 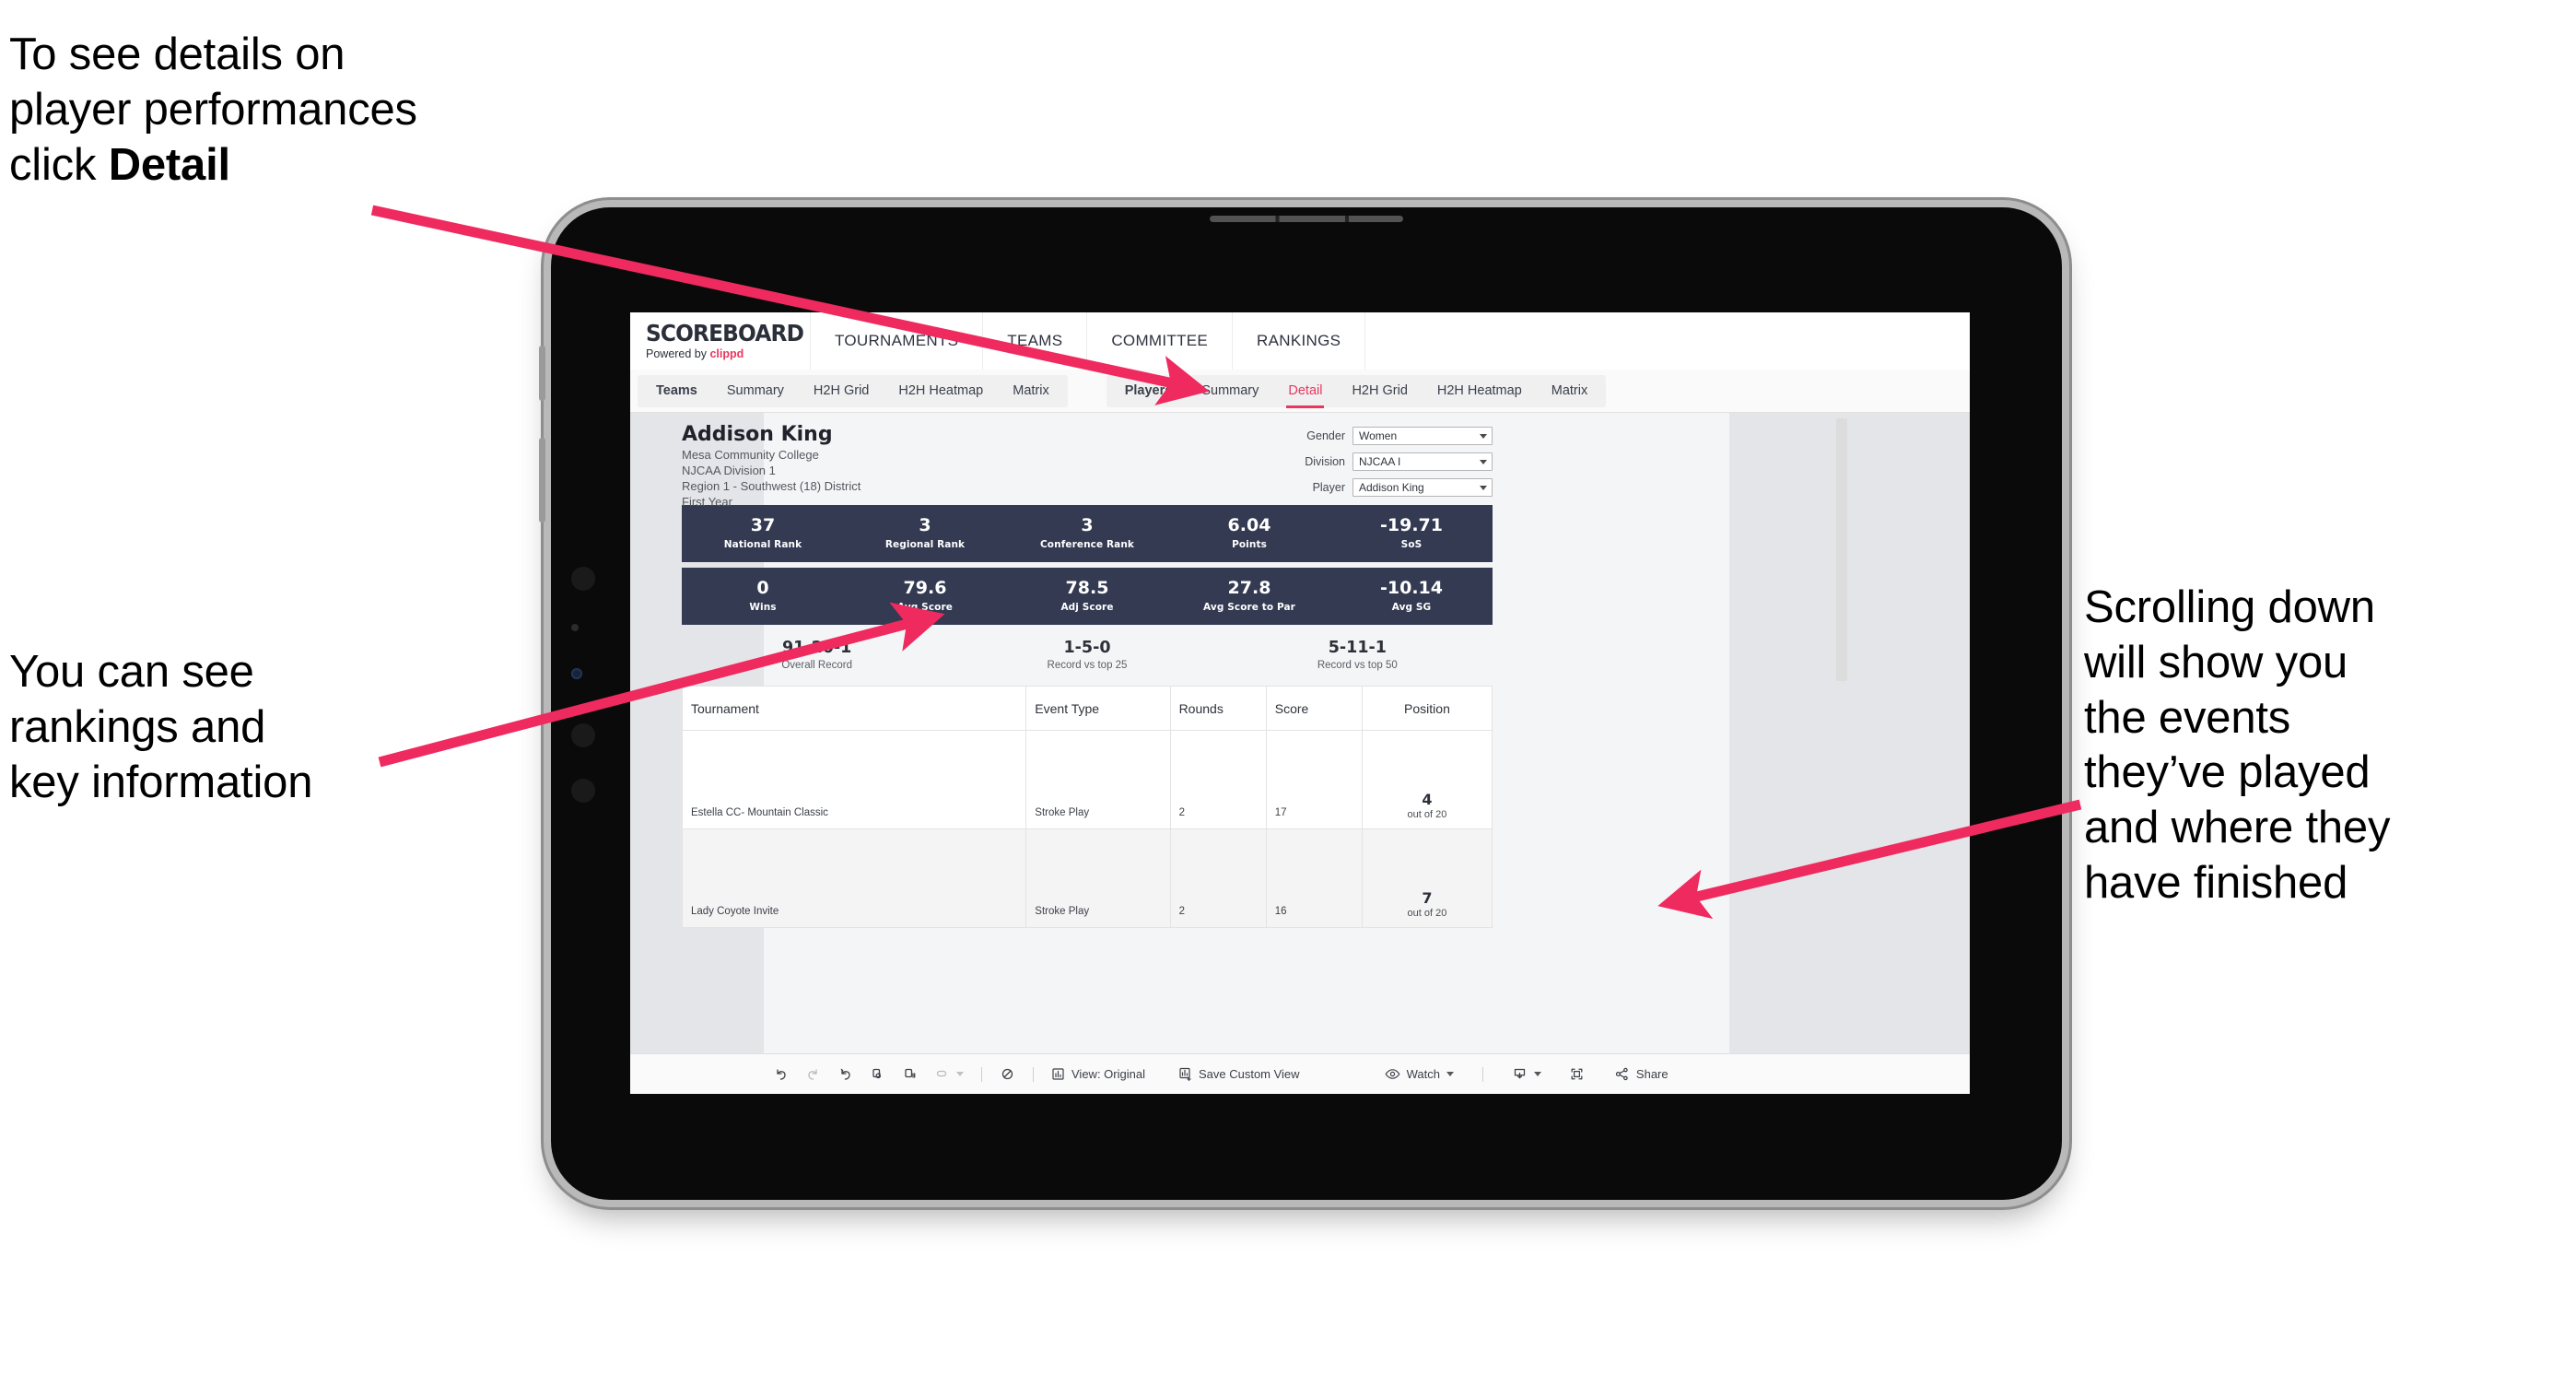 I want to click on callout-rankings-text: You can see rankings and key information, so click(x=161, y=727).